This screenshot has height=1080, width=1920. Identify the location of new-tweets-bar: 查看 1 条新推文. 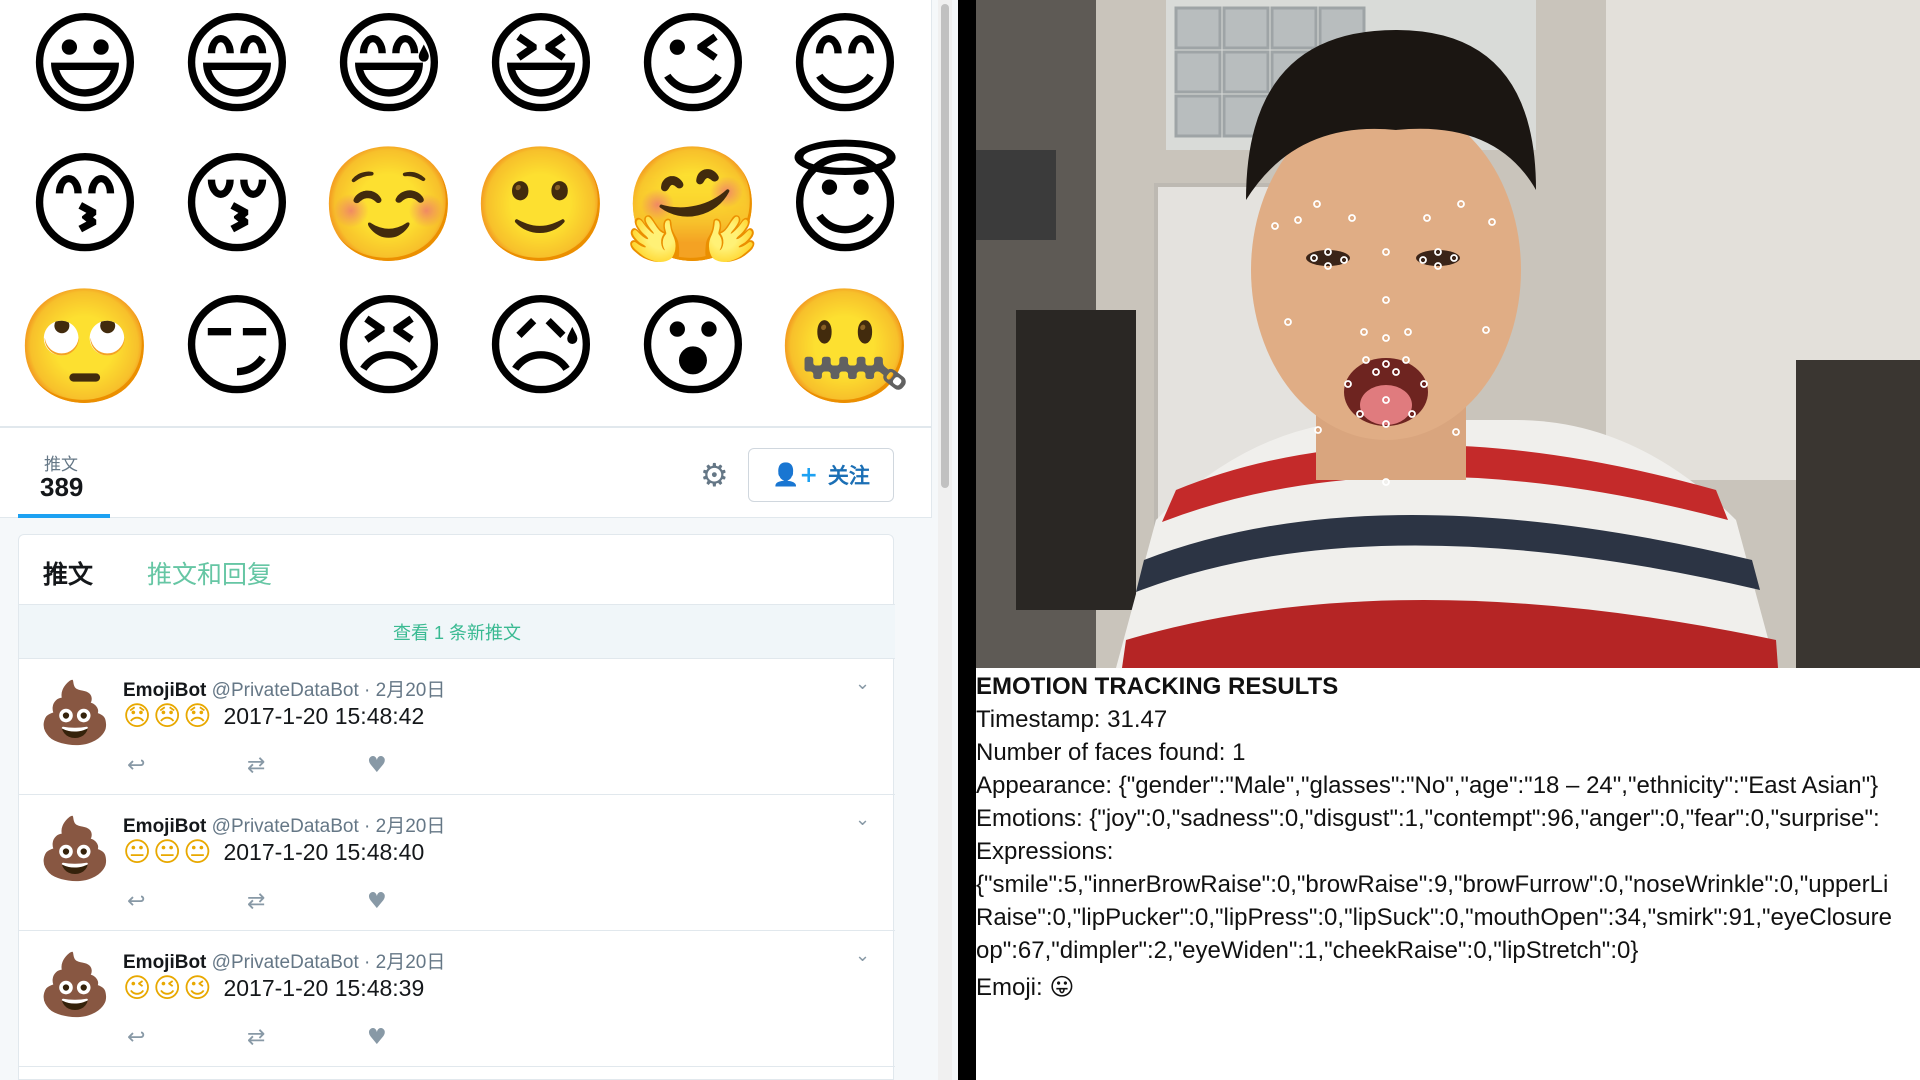
(457, 632).